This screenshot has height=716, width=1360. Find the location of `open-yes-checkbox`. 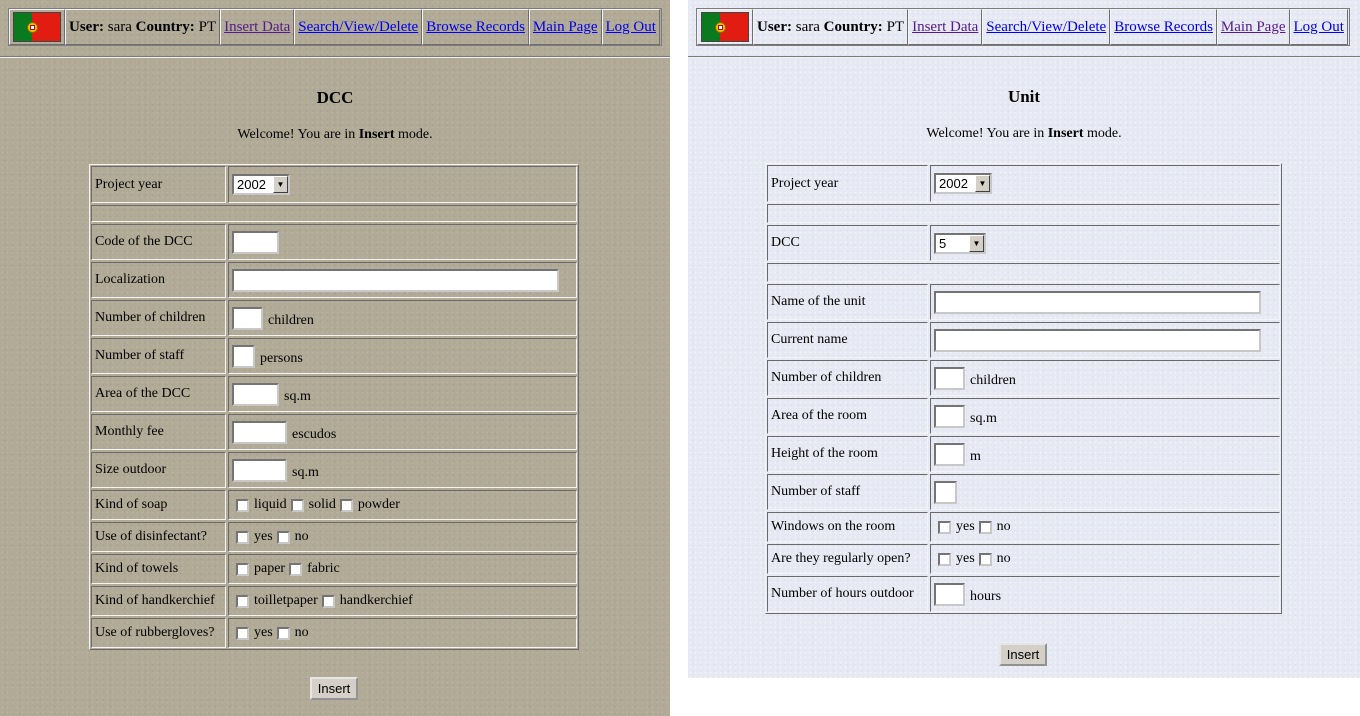

open-yes-checkbox is located at coordinates (944, 559).